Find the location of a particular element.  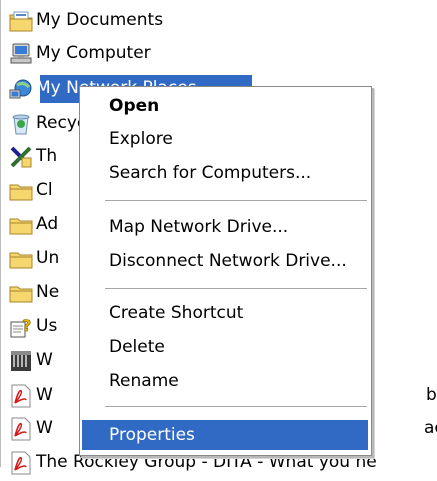

list-item-label: Th is located at coordinates (47, 156).